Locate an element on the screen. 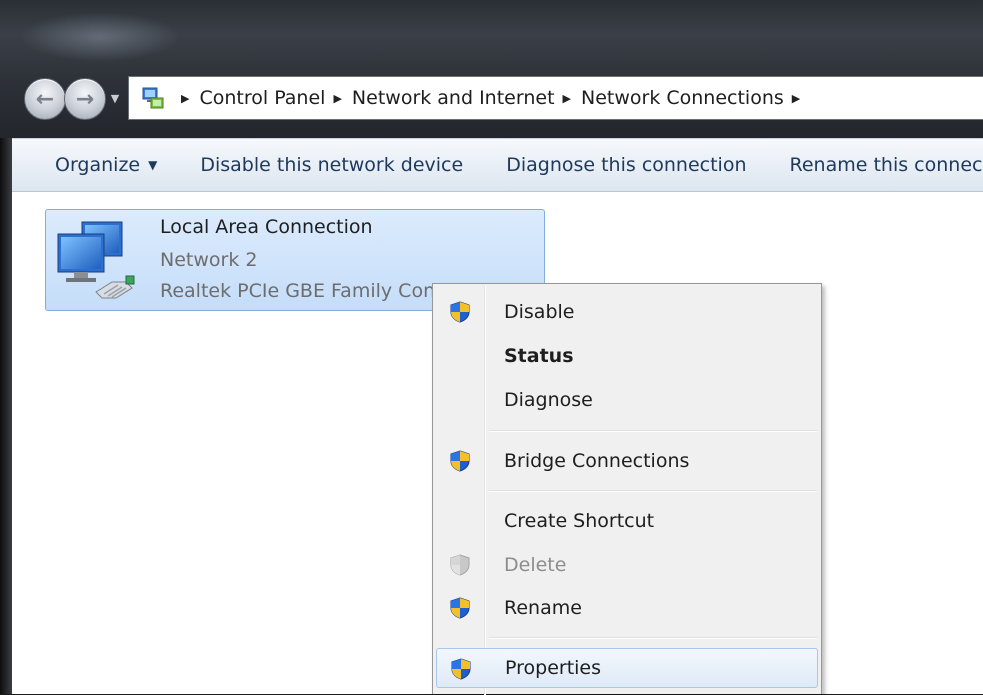 The image size is (983, 695). organize-label: Organize is located at coordinates (98, 165).